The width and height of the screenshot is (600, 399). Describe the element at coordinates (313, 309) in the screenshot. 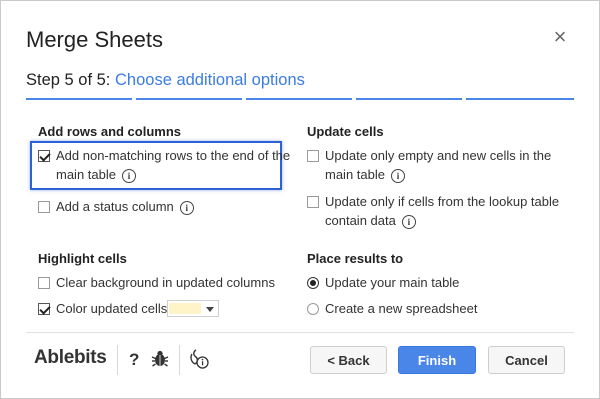

I see `radio-create-new-spreadsheet` at that location.